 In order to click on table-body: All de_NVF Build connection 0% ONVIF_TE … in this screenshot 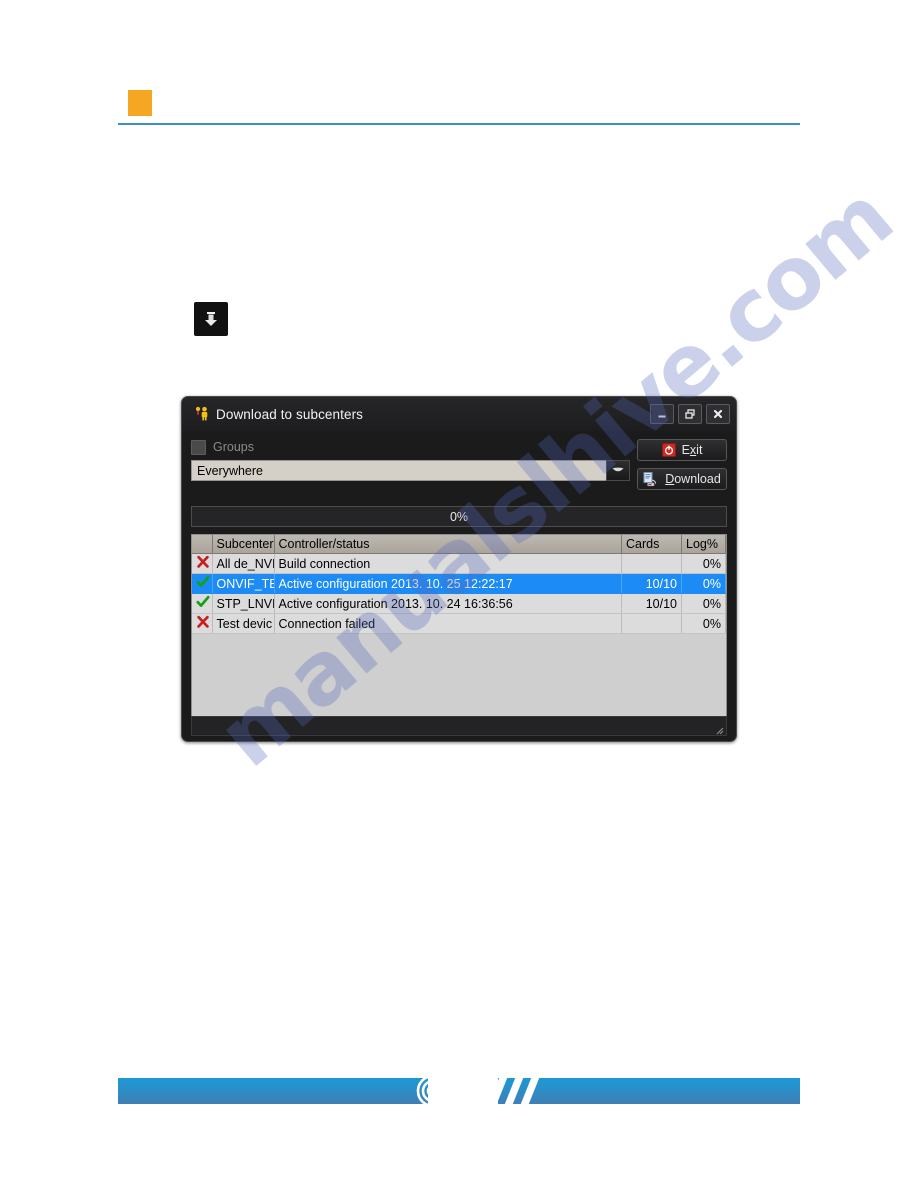, I will do `click(459, 593)`.